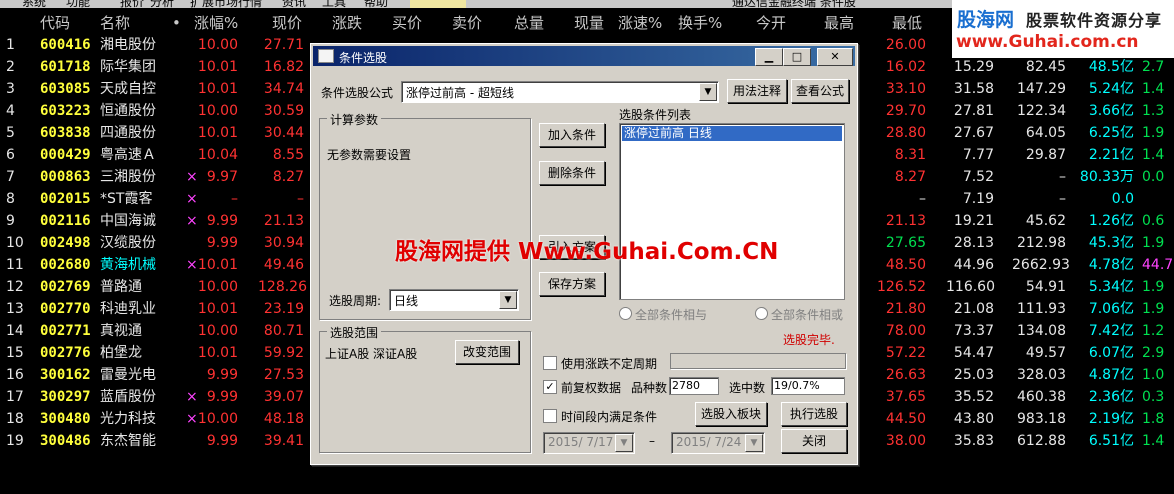 This screenshot has height=494, width=1174. I want to click on menu-news: 资讯, so click(294, 4).